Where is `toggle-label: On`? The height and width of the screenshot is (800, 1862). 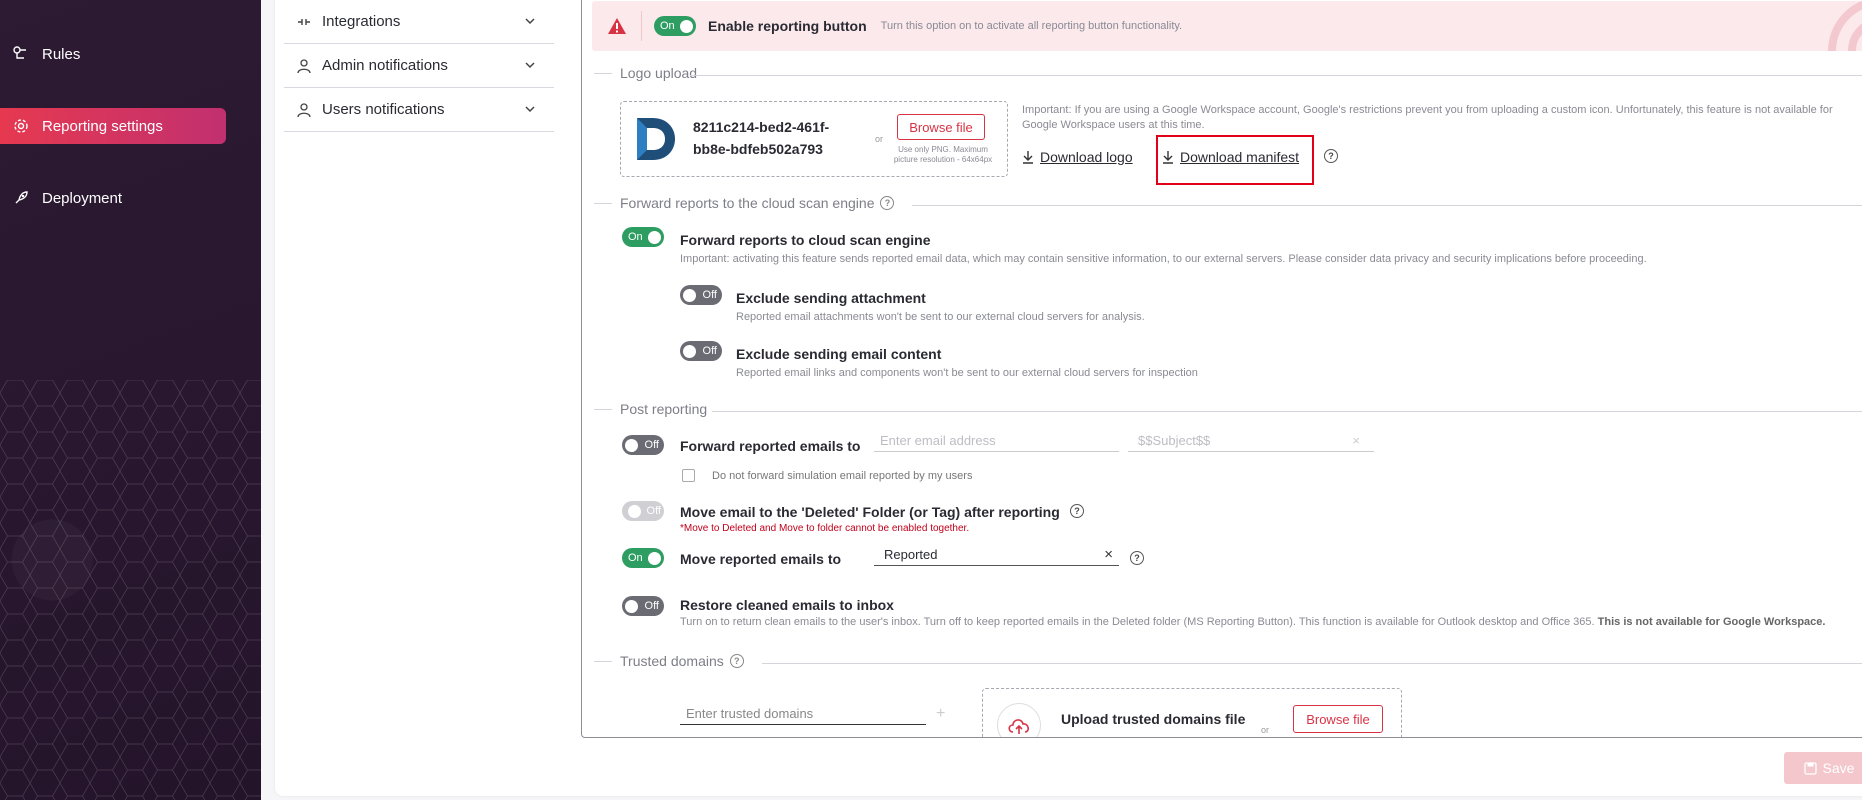
toggle-label: On is located at coordinates (667, 26).